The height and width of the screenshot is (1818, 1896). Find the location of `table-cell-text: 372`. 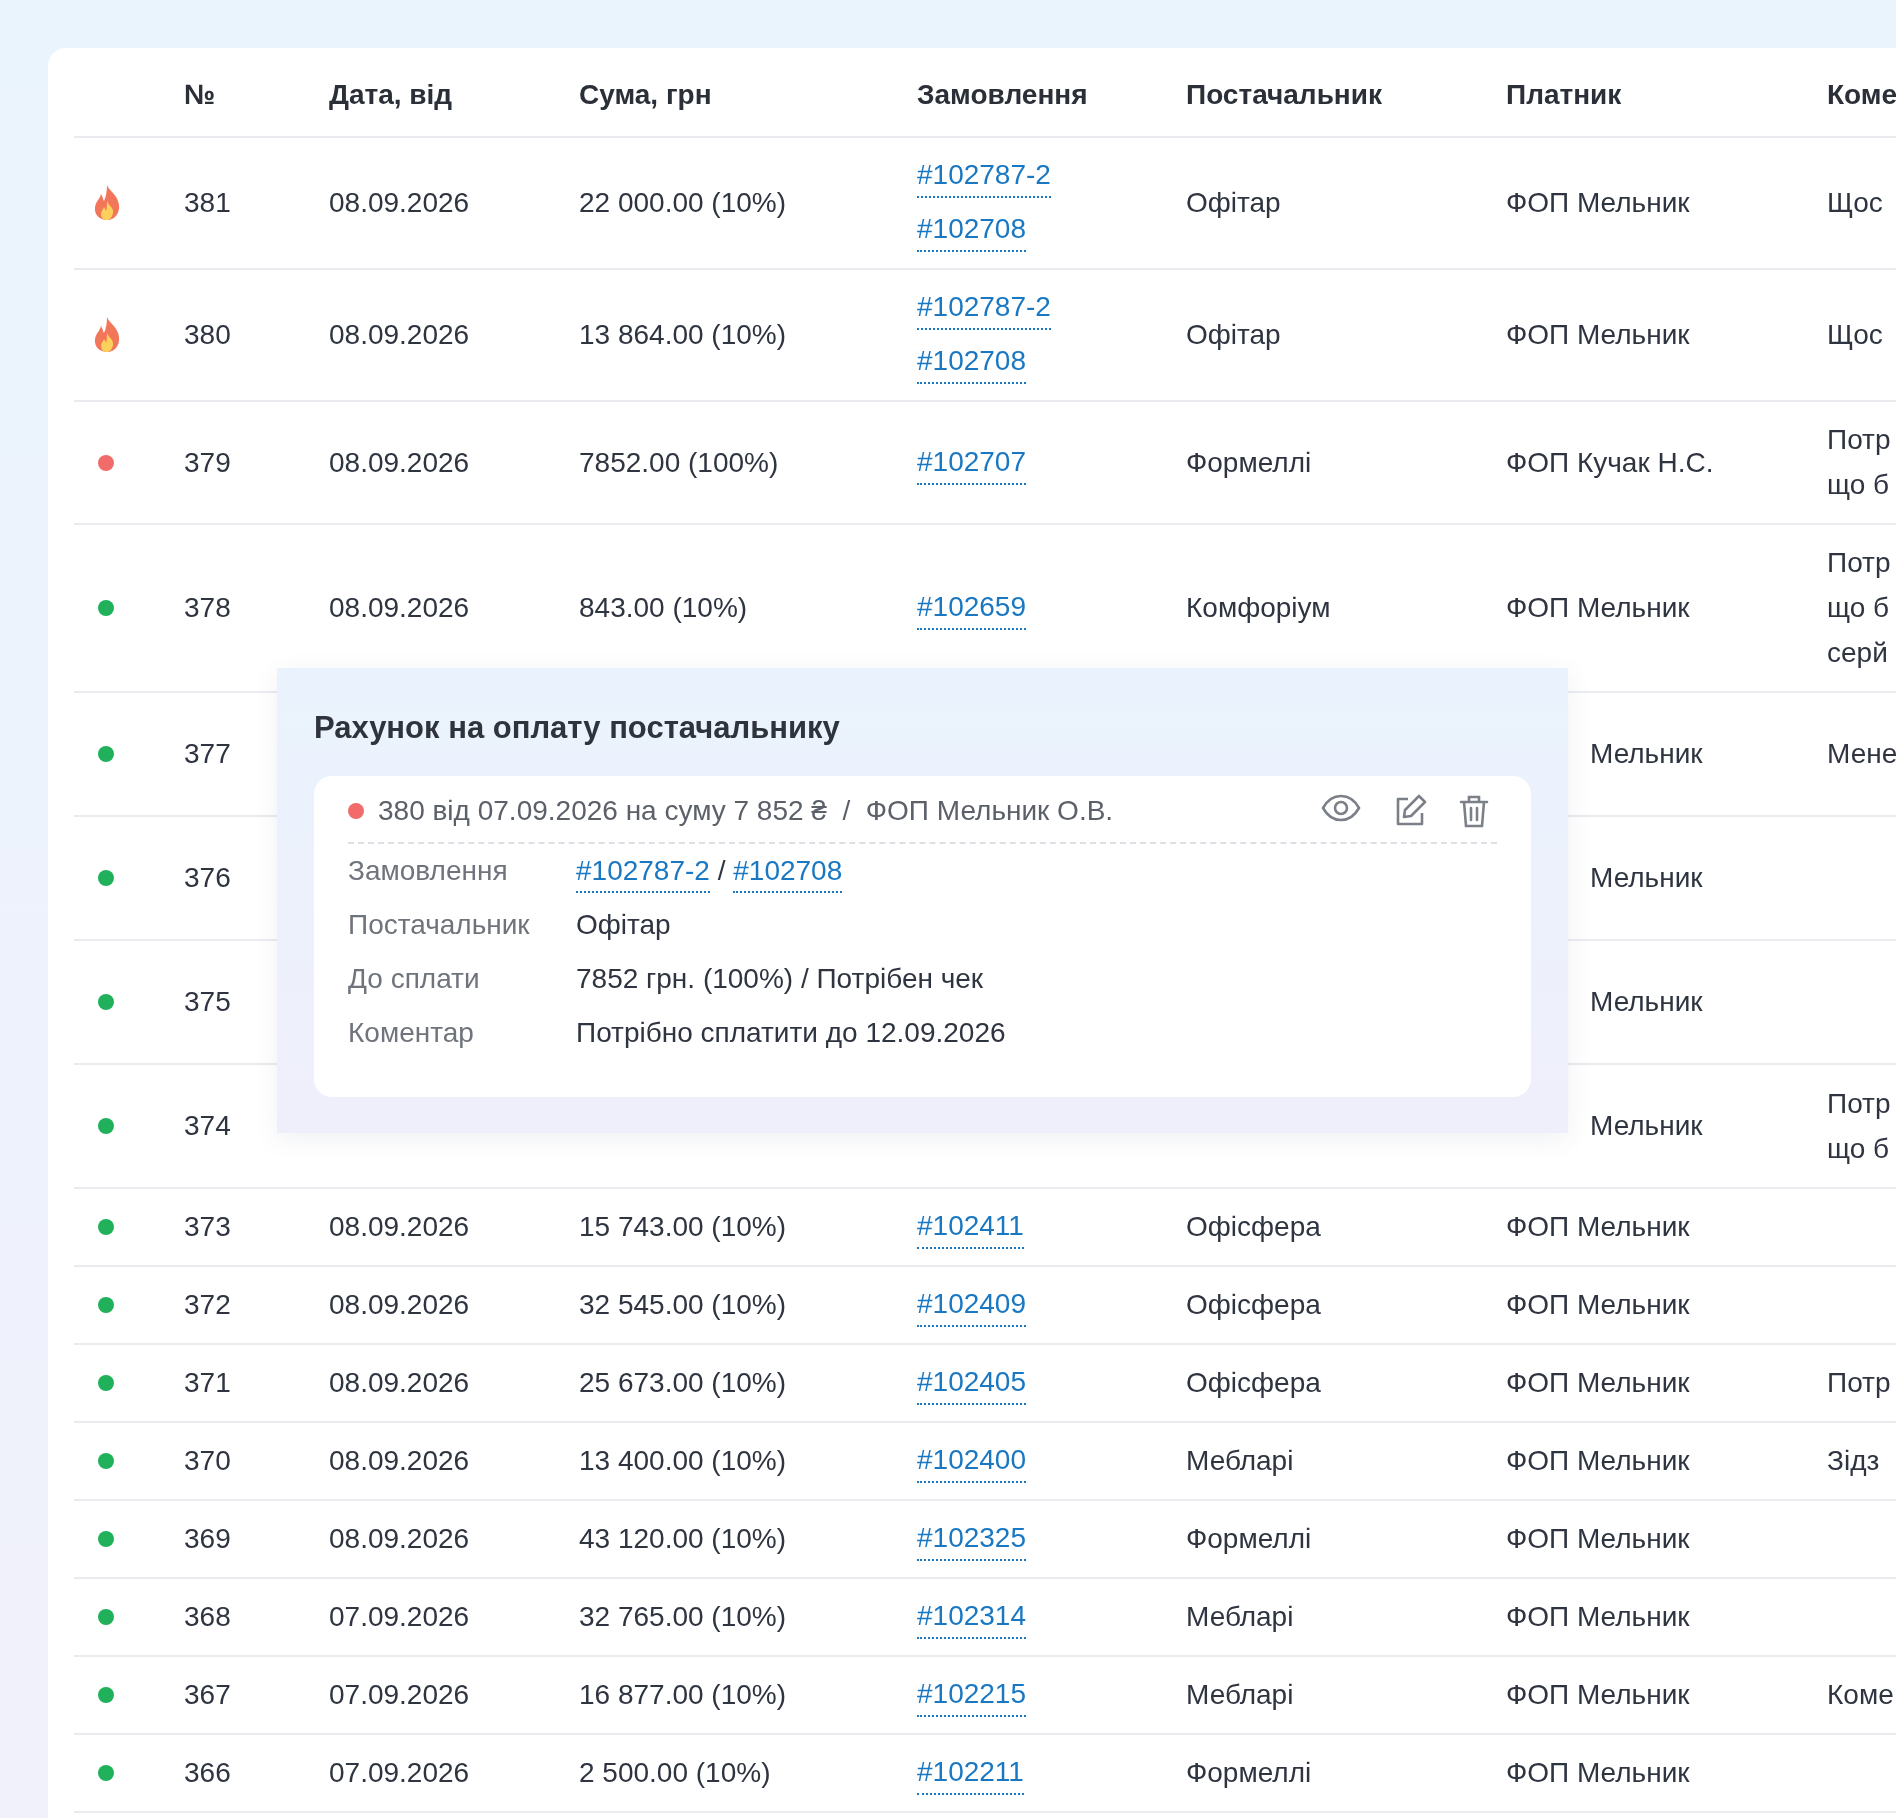

table-cell-text: 372 is located at coordinates (208, 1305).